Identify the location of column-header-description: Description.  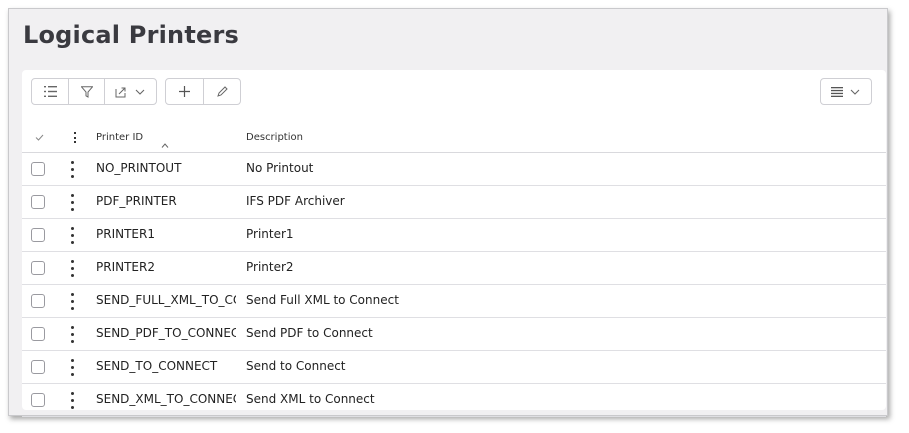
(274, 137).